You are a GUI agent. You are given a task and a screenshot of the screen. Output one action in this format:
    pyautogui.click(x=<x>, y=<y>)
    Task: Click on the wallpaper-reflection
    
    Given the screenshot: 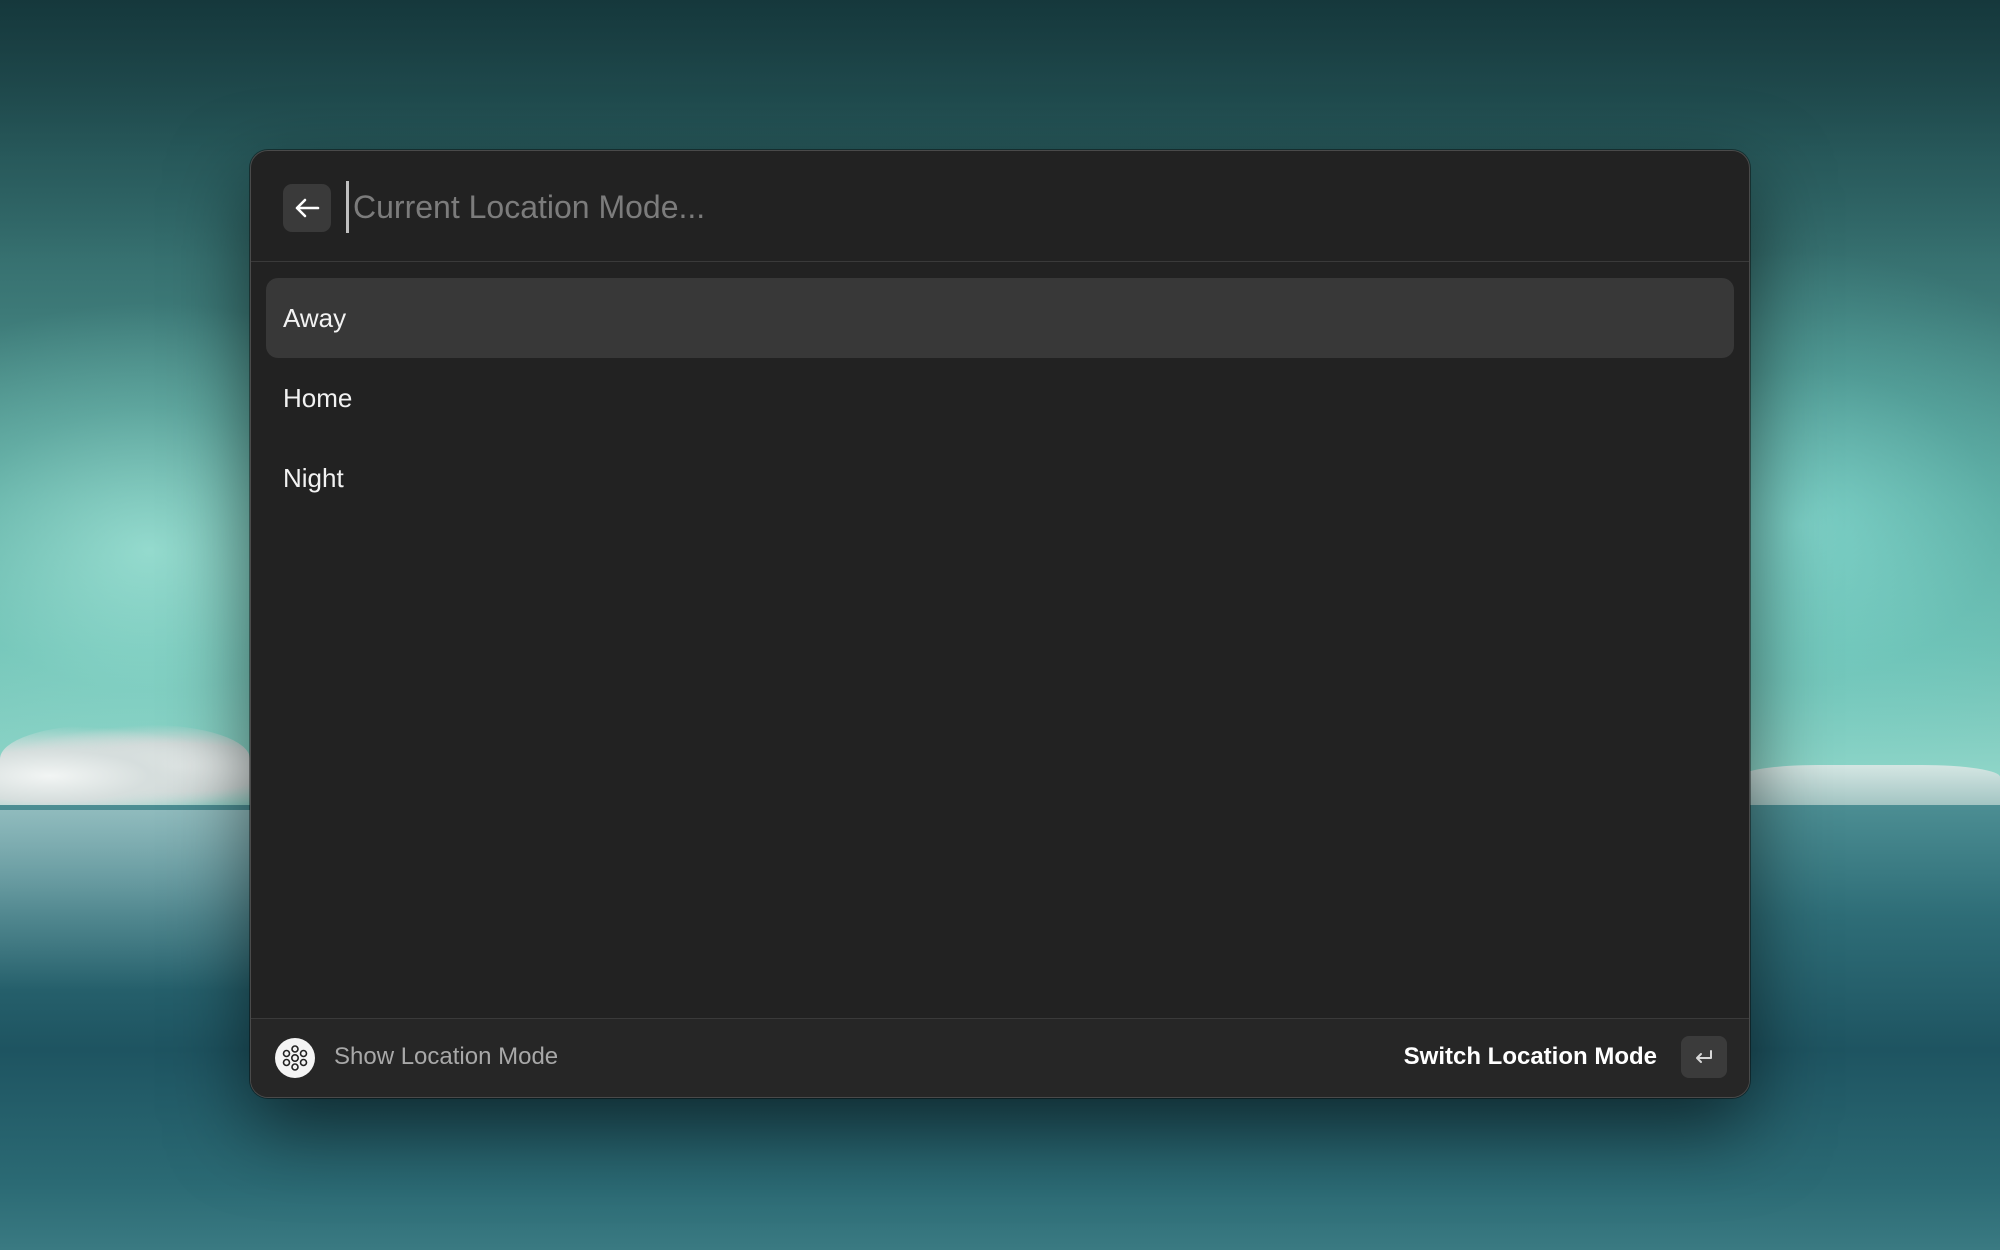 What is the action you would take?
    pyautogui.click(x=125, y=900)
    